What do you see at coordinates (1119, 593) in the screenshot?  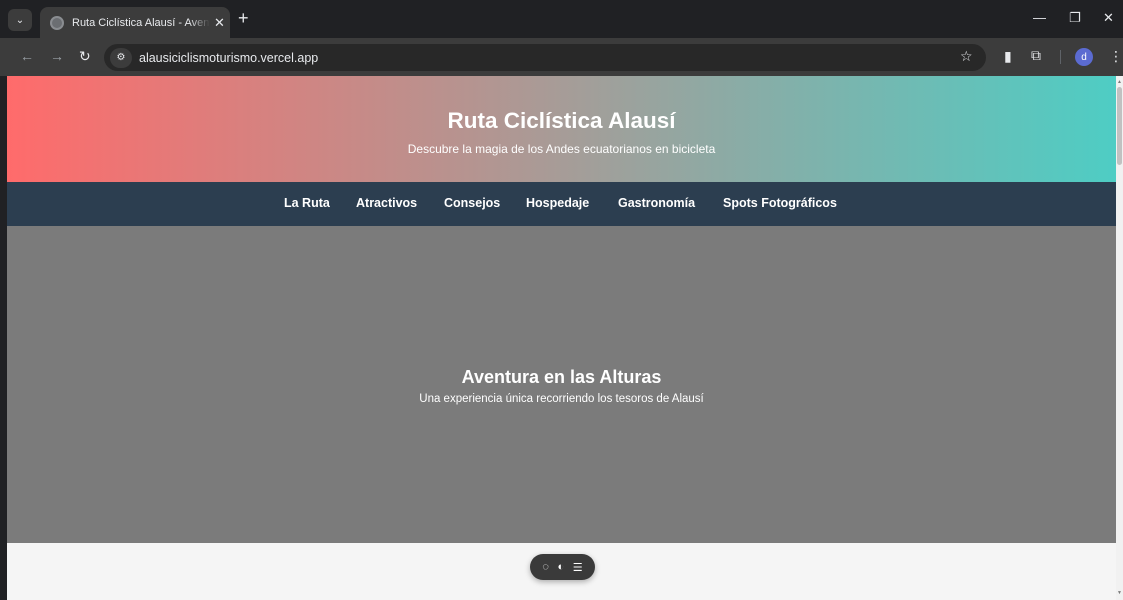 I see `scroll-down-arrow-icon: ▼` at bounding box center [1119, 593].